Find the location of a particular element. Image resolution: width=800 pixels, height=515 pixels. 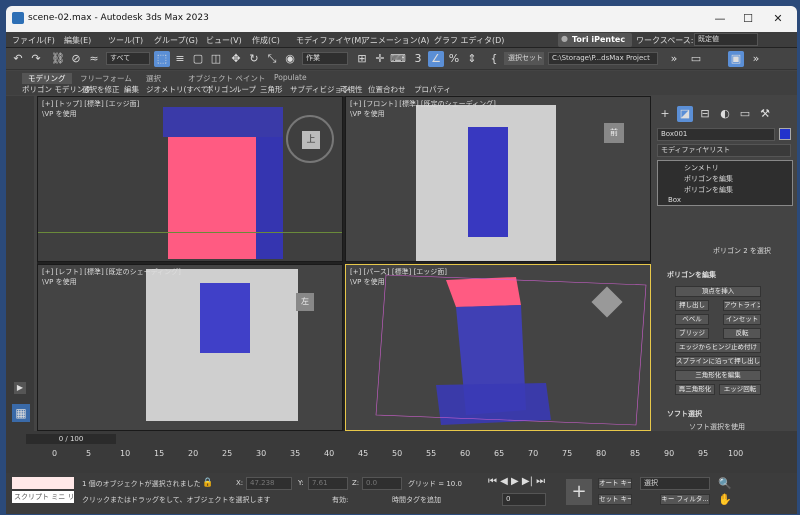

z-coordinate-field: 0.0 is located at coordinates (382, 483).